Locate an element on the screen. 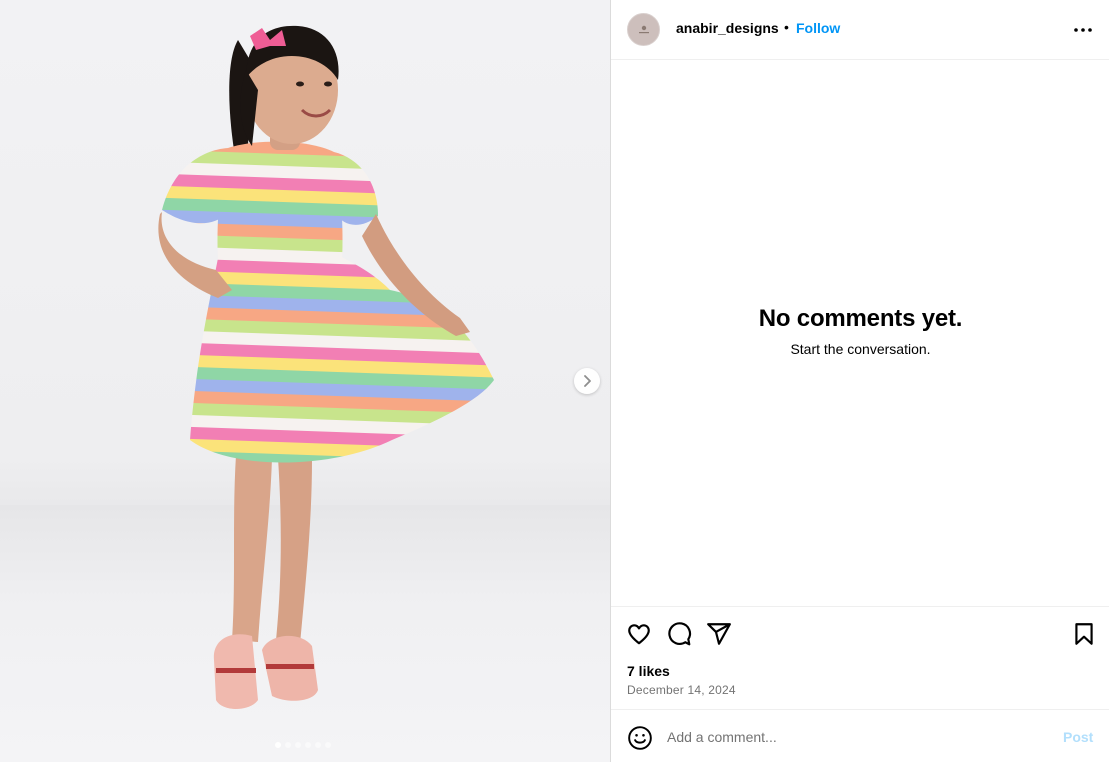  empty-comments-subtitle: Start the conversation. is located at coordinates (860, 349).